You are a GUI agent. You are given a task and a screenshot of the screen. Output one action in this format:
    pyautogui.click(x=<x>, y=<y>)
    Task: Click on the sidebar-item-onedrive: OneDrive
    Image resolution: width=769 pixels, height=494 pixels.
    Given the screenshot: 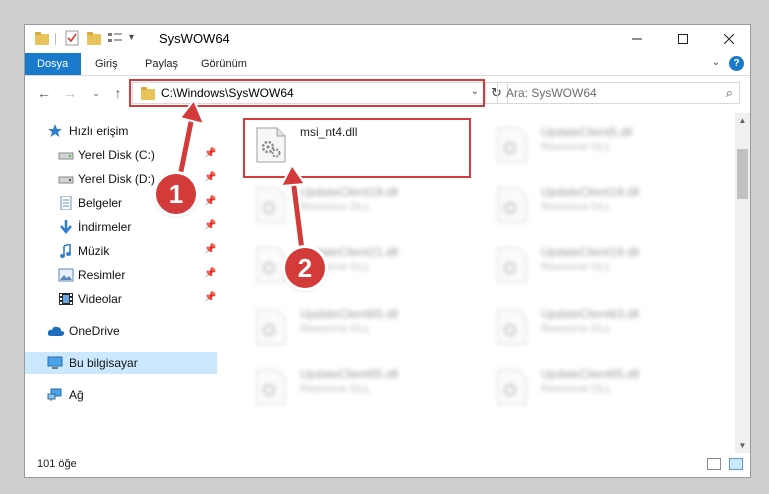 What is the action you would take?
    pyautogui.click(x=121, y=331)
    